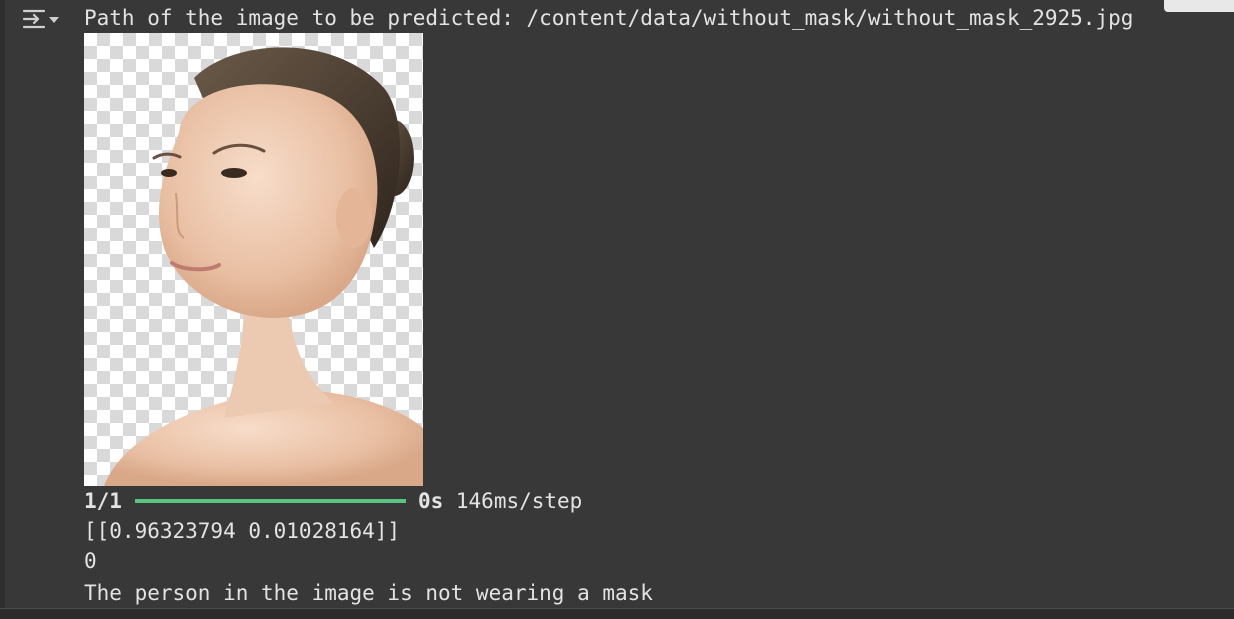 Image resolution: width=1234 pixels, height=619 pixels. I want to click on progress-rate: 146ms/step, so click(519, 501).